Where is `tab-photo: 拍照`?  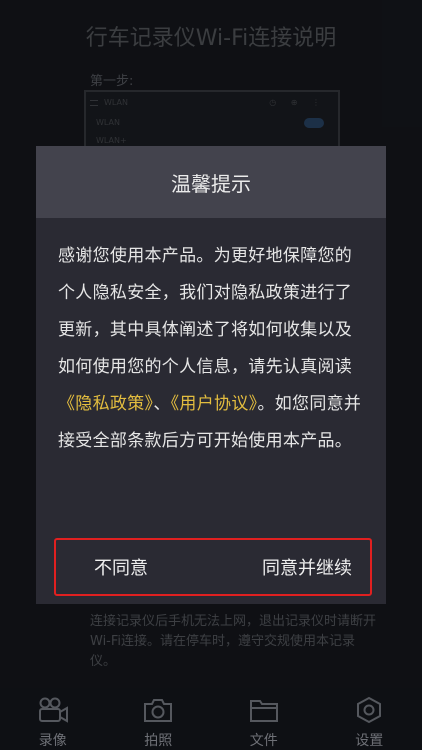 tab-photo: 拍照 is located at coordinates (159, 719).